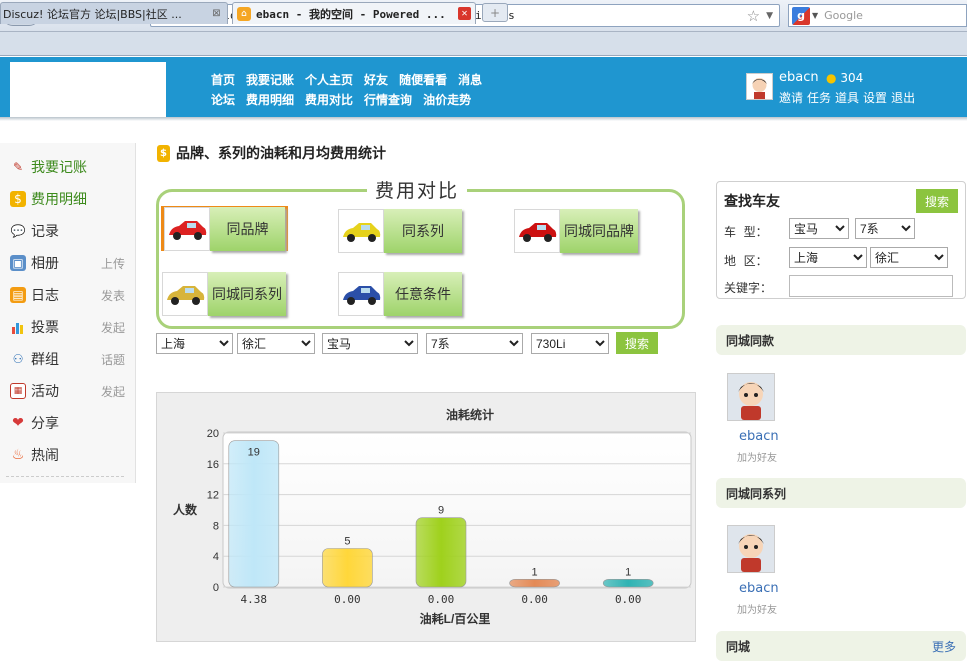 This screenshot has width=967, height=661. What do you see at coordinates (376, 79) in the screenshot?
I see `nav-friends: 好友` at bounding box center [376, 79].